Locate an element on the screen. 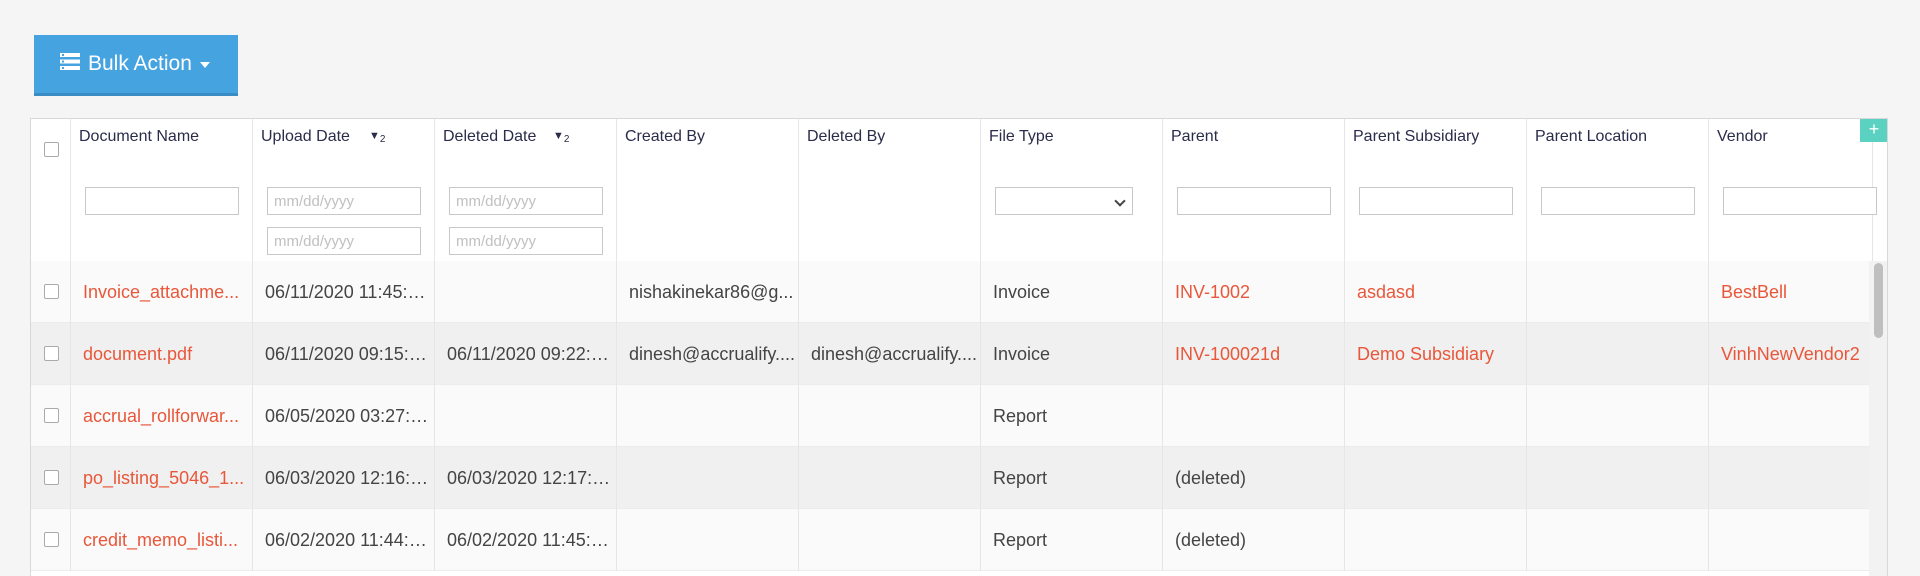 This screenshot has height=576, width=1920. add-column-button: + is located at coordinates (1873, 130).